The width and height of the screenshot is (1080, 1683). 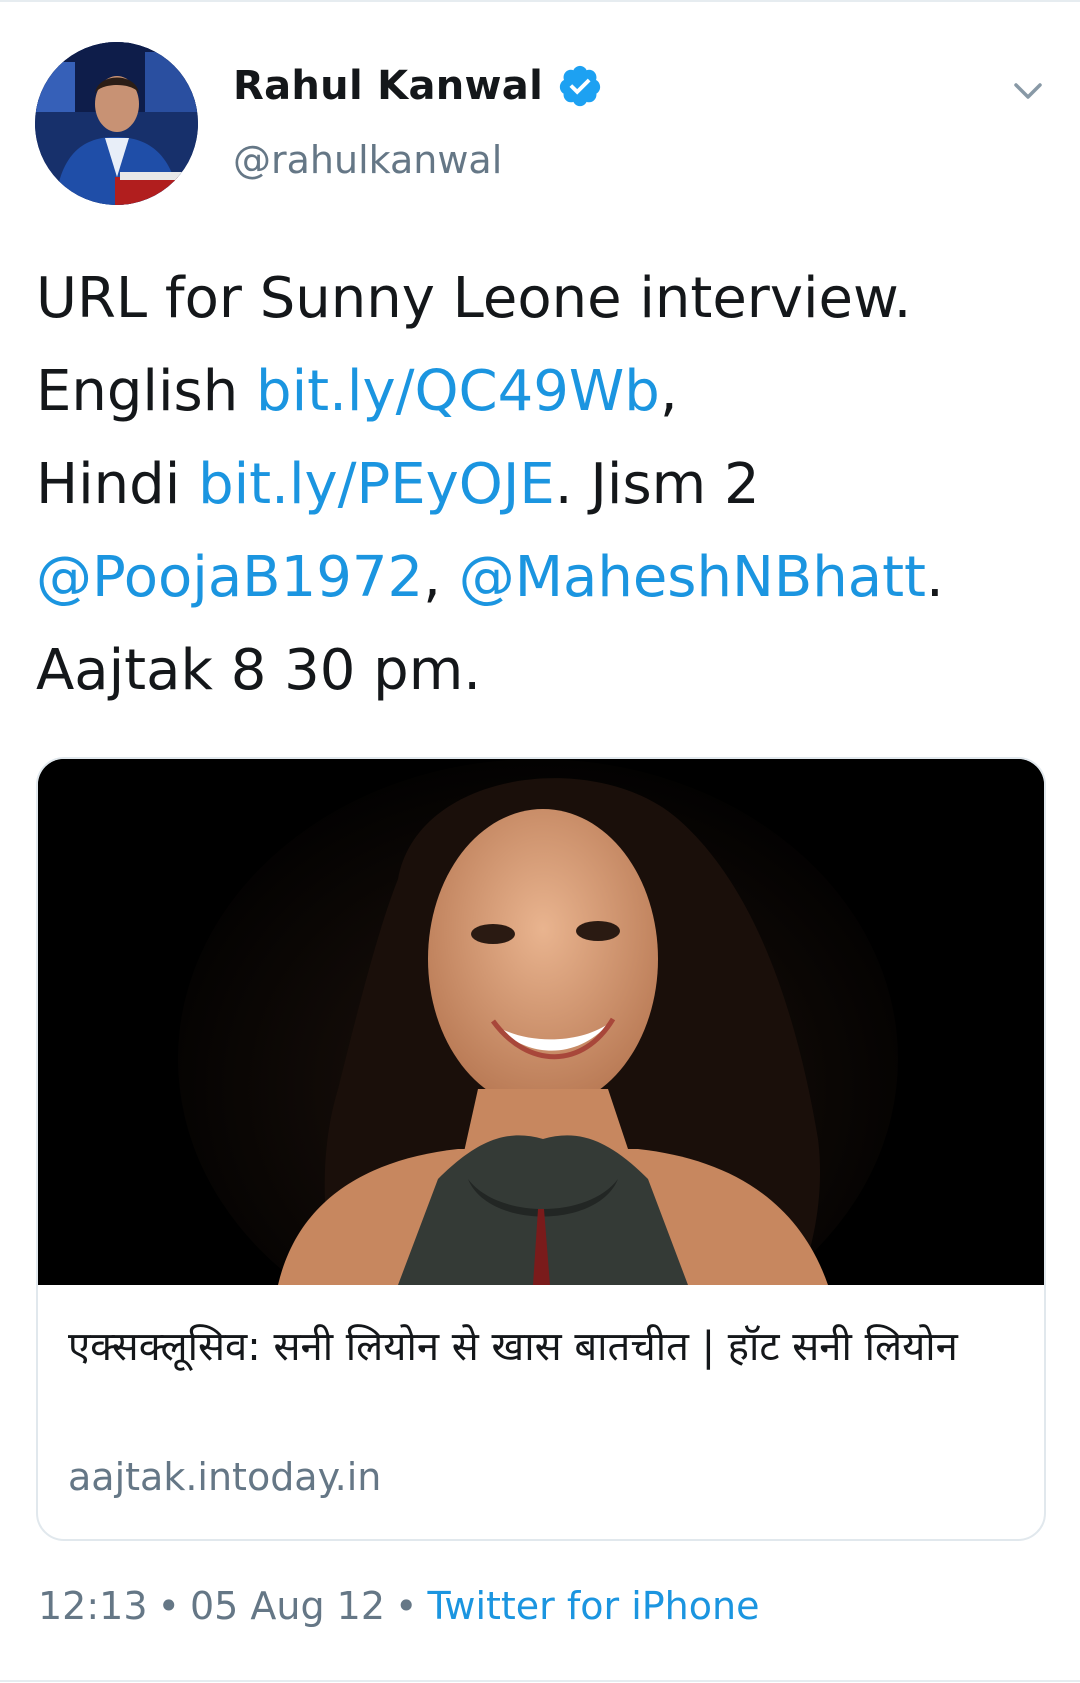 I want to click on tweet-source-link: Twitter for iPhone, so click(x=593, y=1606).